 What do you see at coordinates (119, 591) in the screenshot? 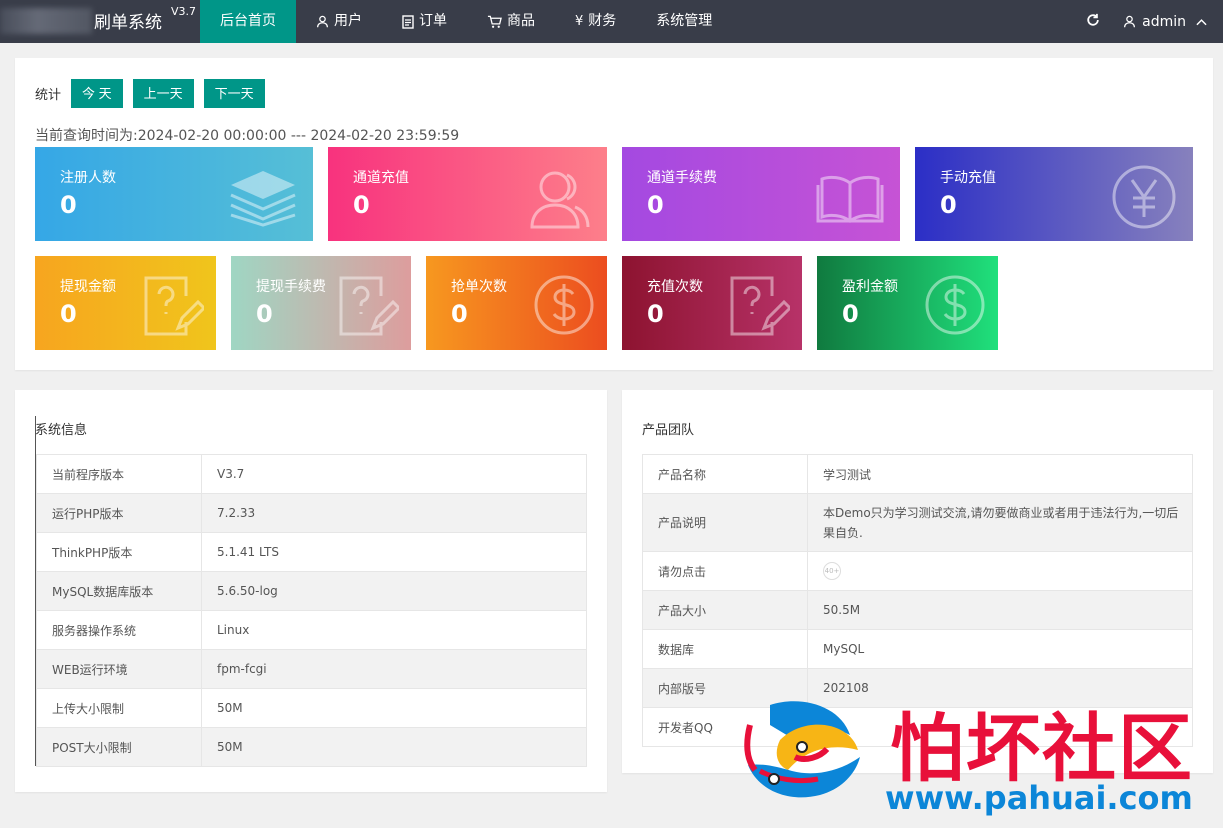
I see `row-key: MySQL数据库版本` at bounding box center [119, 591].